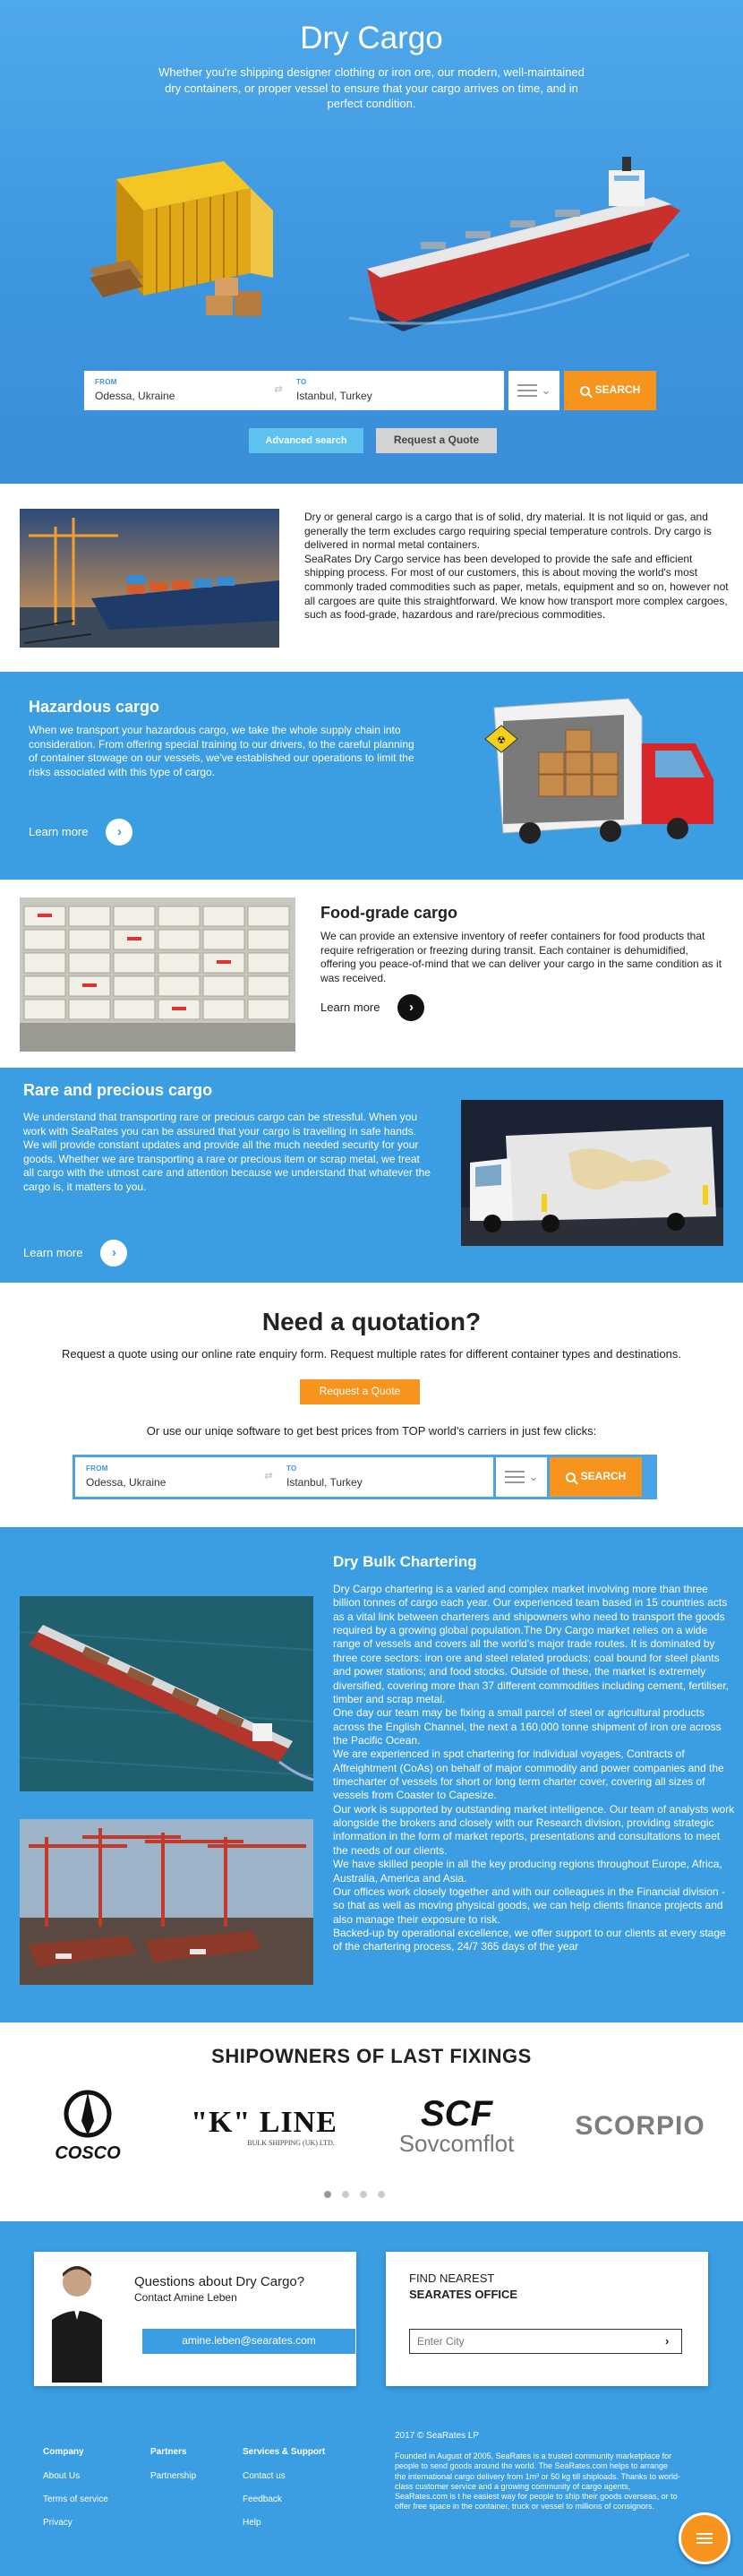 The width and height of the screenshot is (743, 2576). I want to click on scorpio-logo: SCORPIO, so click(640, 2125).